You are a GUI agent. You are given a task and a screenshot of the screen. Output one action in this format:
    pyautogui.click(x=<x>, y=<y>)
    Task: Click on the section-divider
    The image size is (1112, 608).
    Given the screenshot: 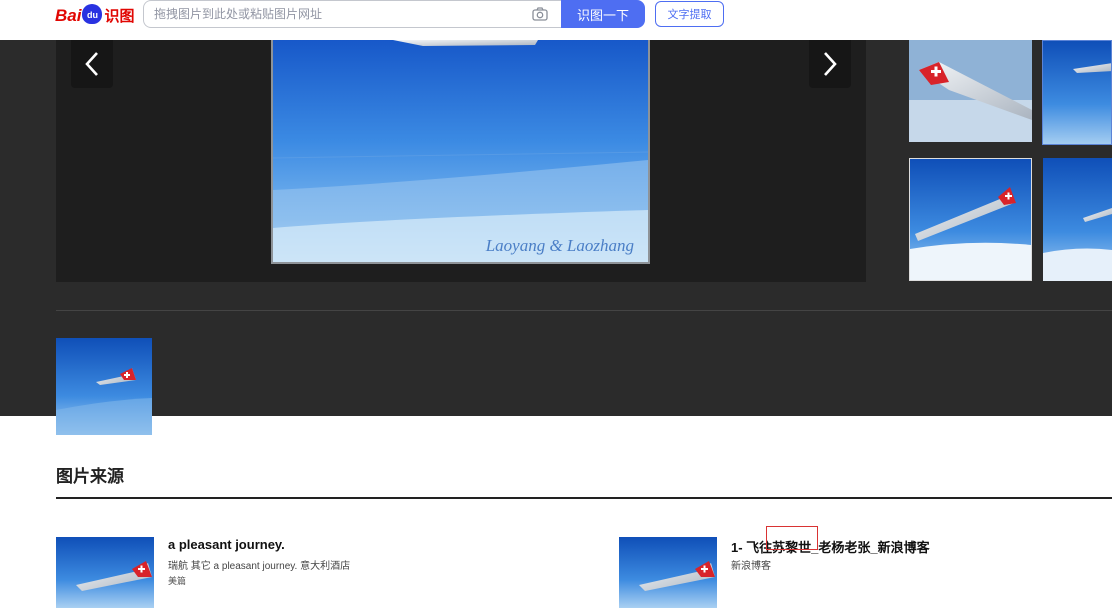 What is the action you would take?
    pyautogui.click(x=584, y=498)
    